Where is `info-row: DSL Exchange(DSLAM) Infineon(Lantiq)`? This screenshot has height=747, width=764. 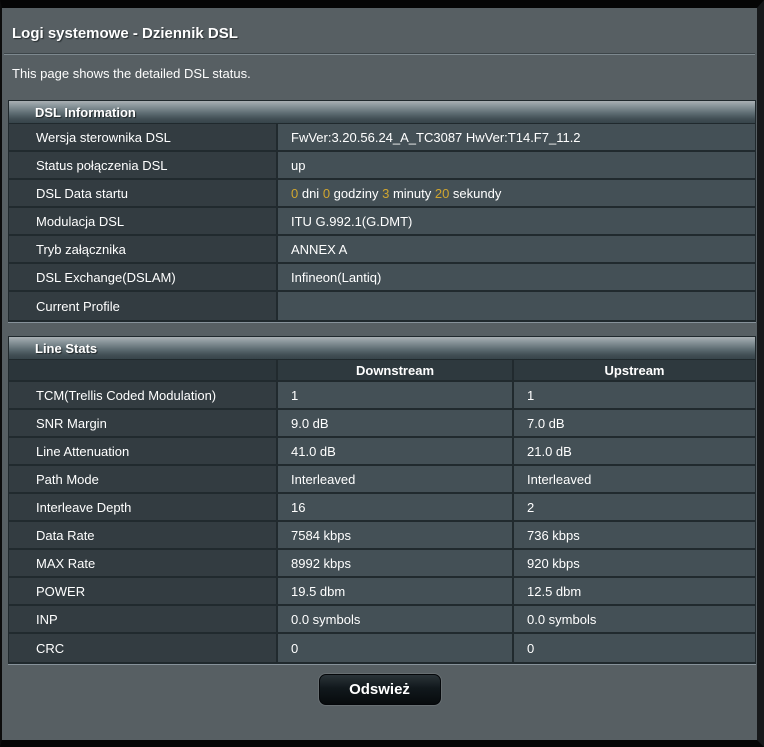
info-row: DSL Exchange(DSLAM) Infineon(Lantiq) is located at coordinates (382, 278).